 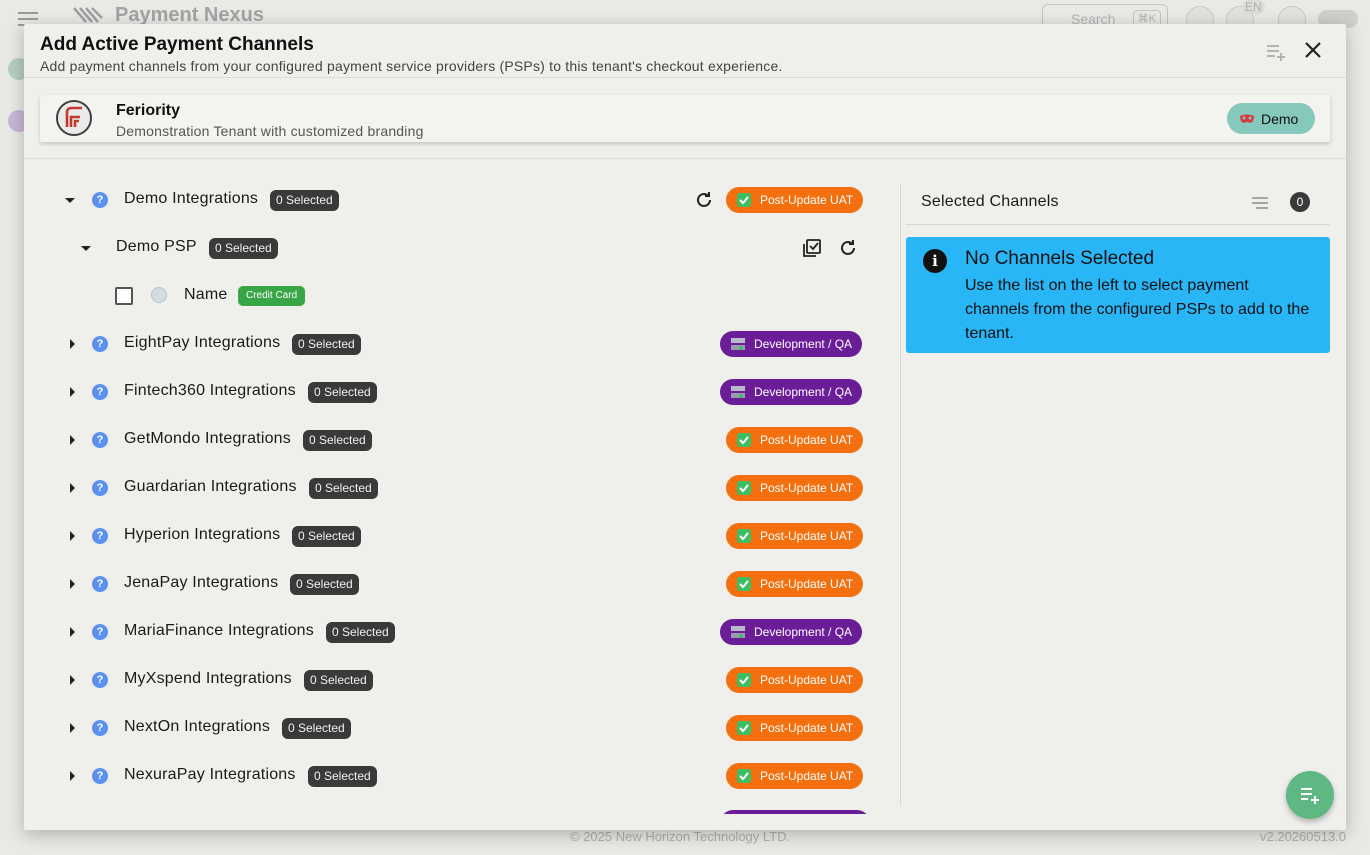 I want to click on selected-channels-title: Selected Channels, so click(x=990, y=201).